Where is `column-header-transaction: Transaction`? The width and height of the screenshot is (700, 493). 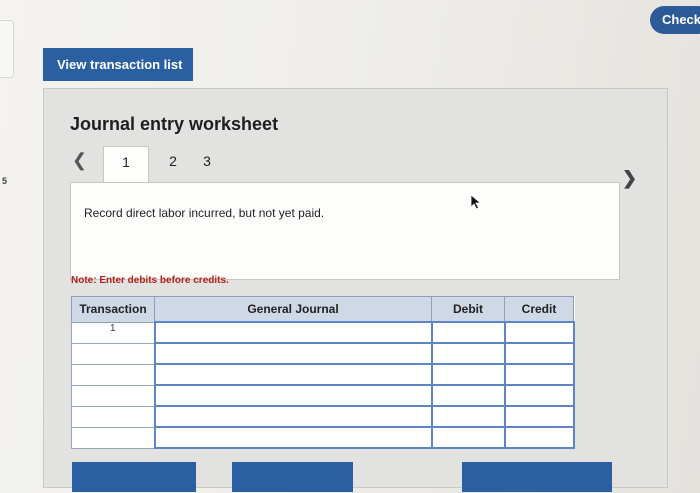
column-header-transaction: Transaction is located at coordinates (113, 309).